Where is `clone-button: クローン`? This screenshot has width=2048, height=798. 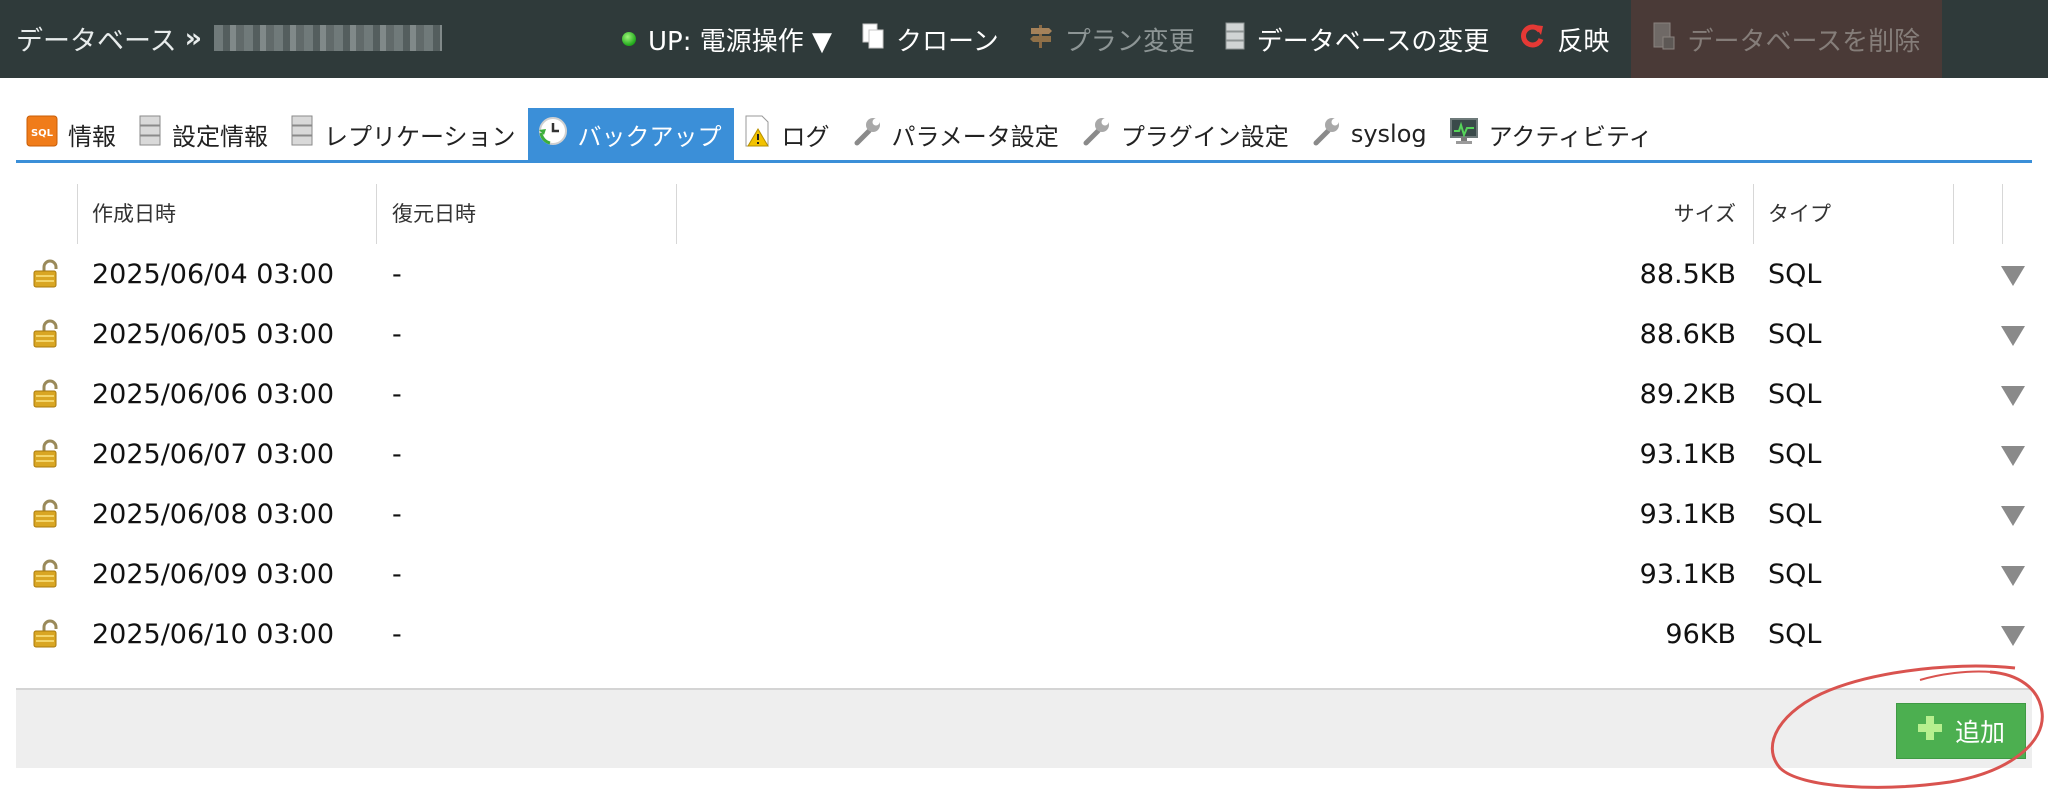
clone-button: クローン is located at coordinates (930, 39).